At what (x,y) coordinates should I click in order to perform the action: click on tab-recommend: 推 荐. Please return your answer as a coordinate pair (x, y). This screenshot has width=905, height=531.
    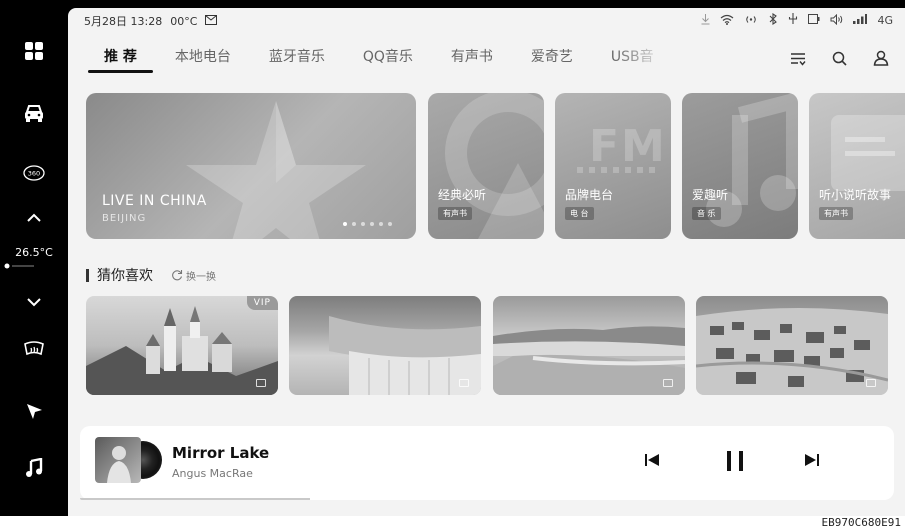
    Looking at the image, I should click on (120, 63).